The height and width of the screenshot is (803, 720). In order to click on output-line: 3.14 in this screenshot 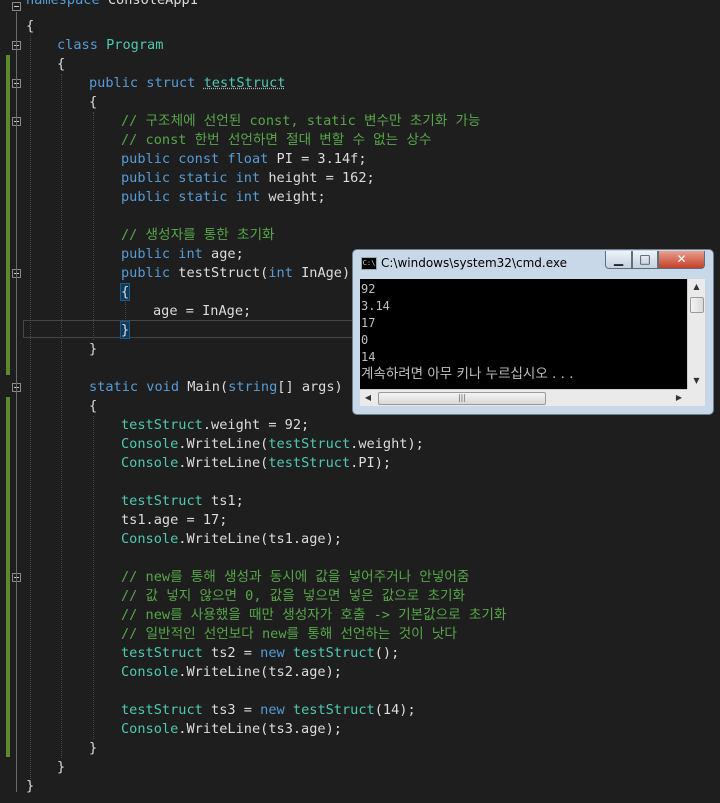, I will do `click(375, 306)`.